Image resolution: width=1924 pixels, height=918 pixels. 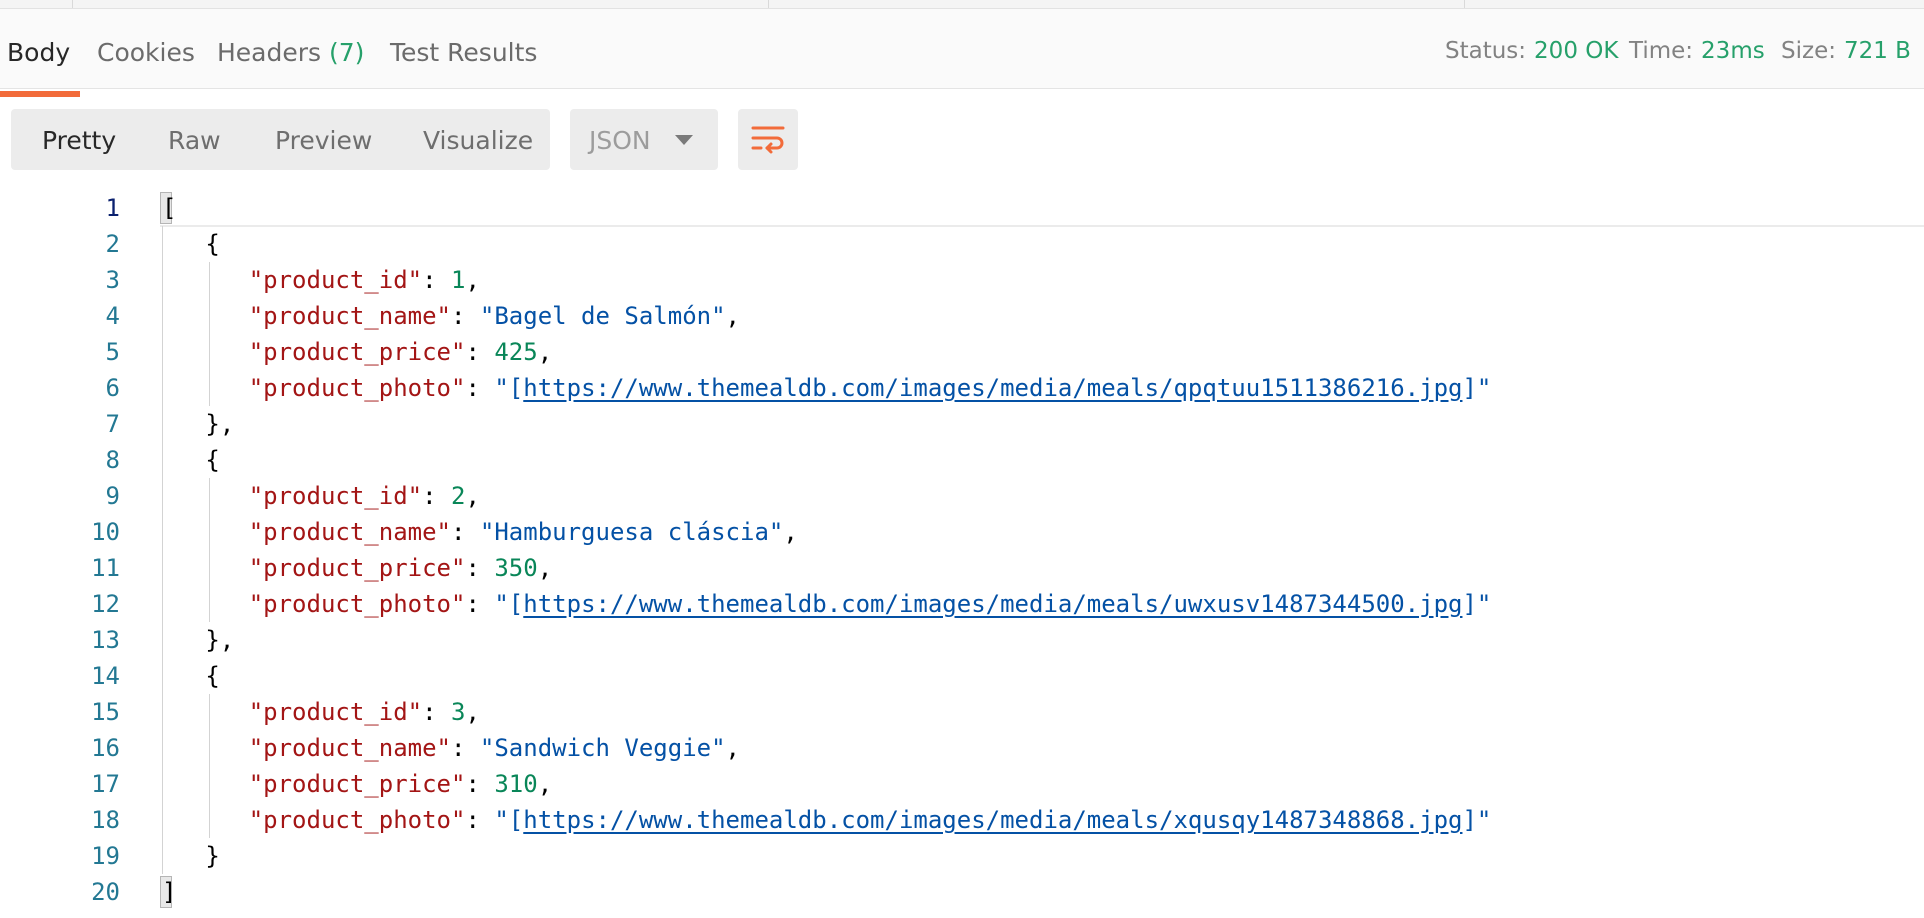 What do you see at coordinates (190, 856) in the screenshot?
I see `line-content: }` at bounding box center [190, 856].